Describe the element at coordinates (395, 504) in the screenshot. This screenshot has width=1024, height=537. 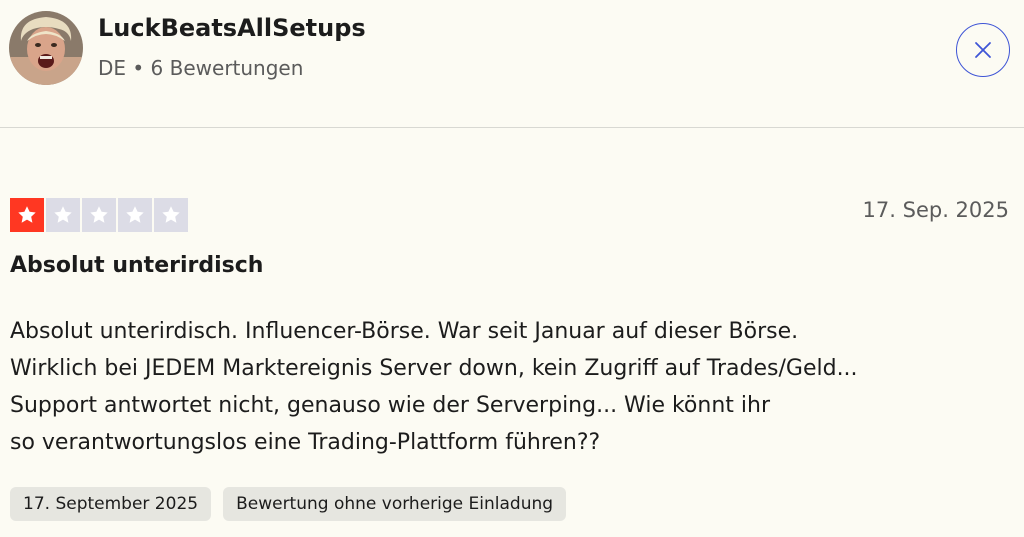
I see `invitation-status-tag: Bewertung ohne vorherige Einladung` at that location.